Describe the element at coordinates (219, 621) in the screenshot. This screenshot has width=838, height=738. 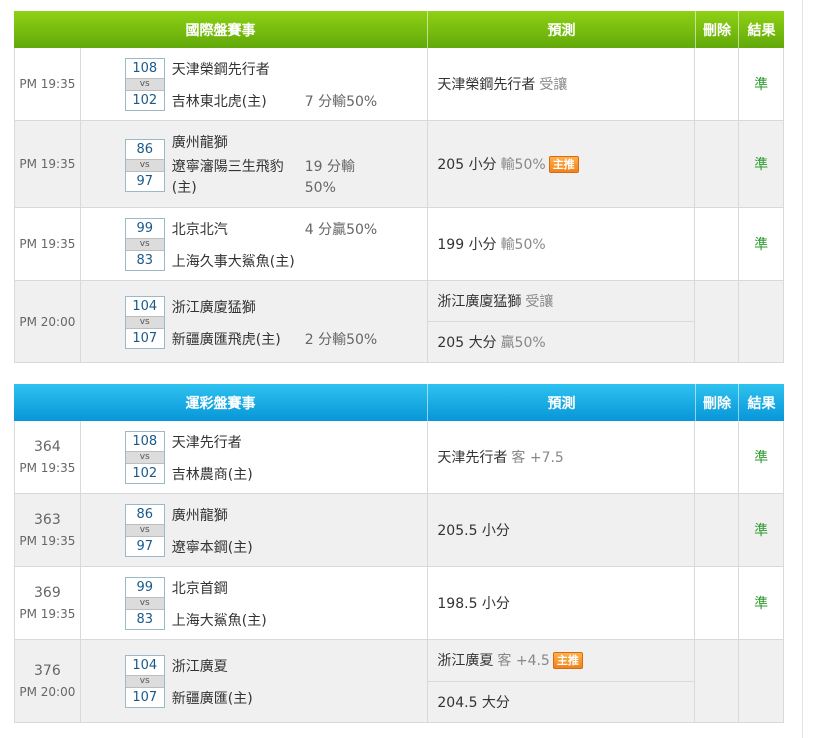
I see `home-team: 上海大鯊魚(主)` at that location.